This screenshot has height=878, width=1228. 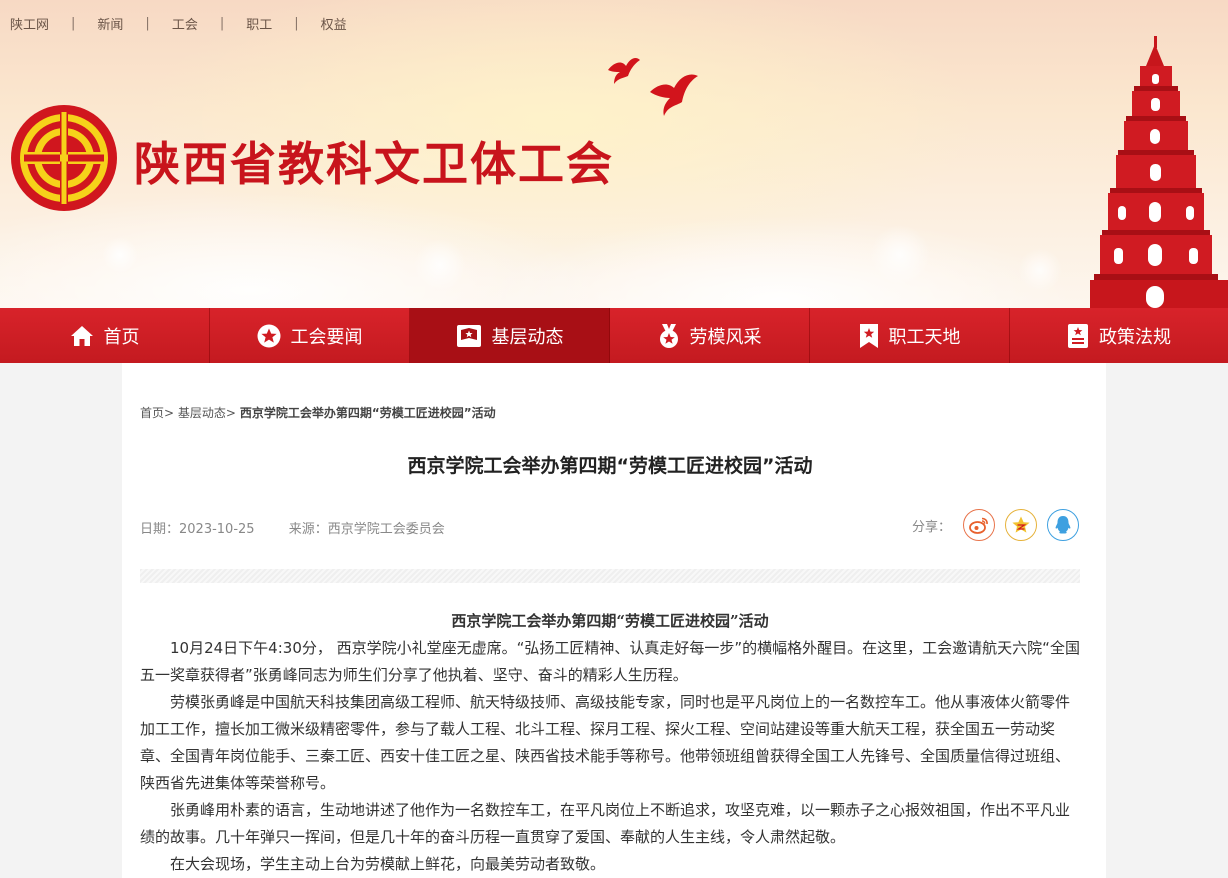 I want to click on doves-icon, so click(x=653, y=87).